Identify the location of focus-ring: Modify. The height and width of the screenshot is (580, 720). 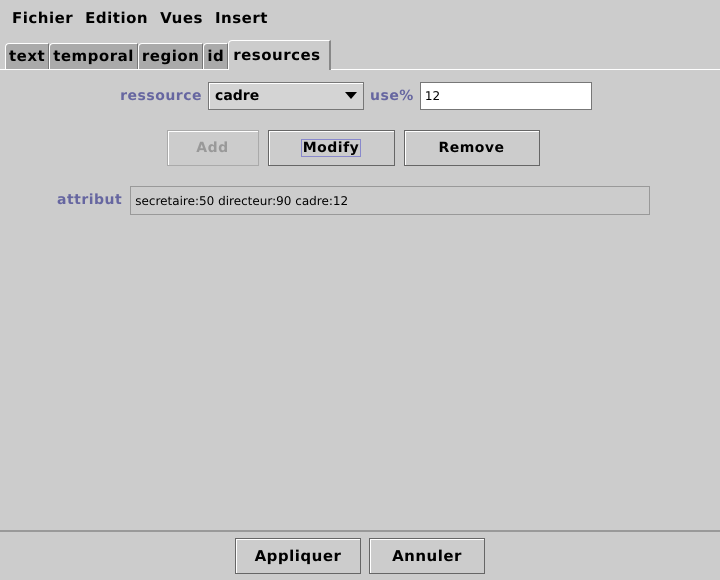
(331, 147).